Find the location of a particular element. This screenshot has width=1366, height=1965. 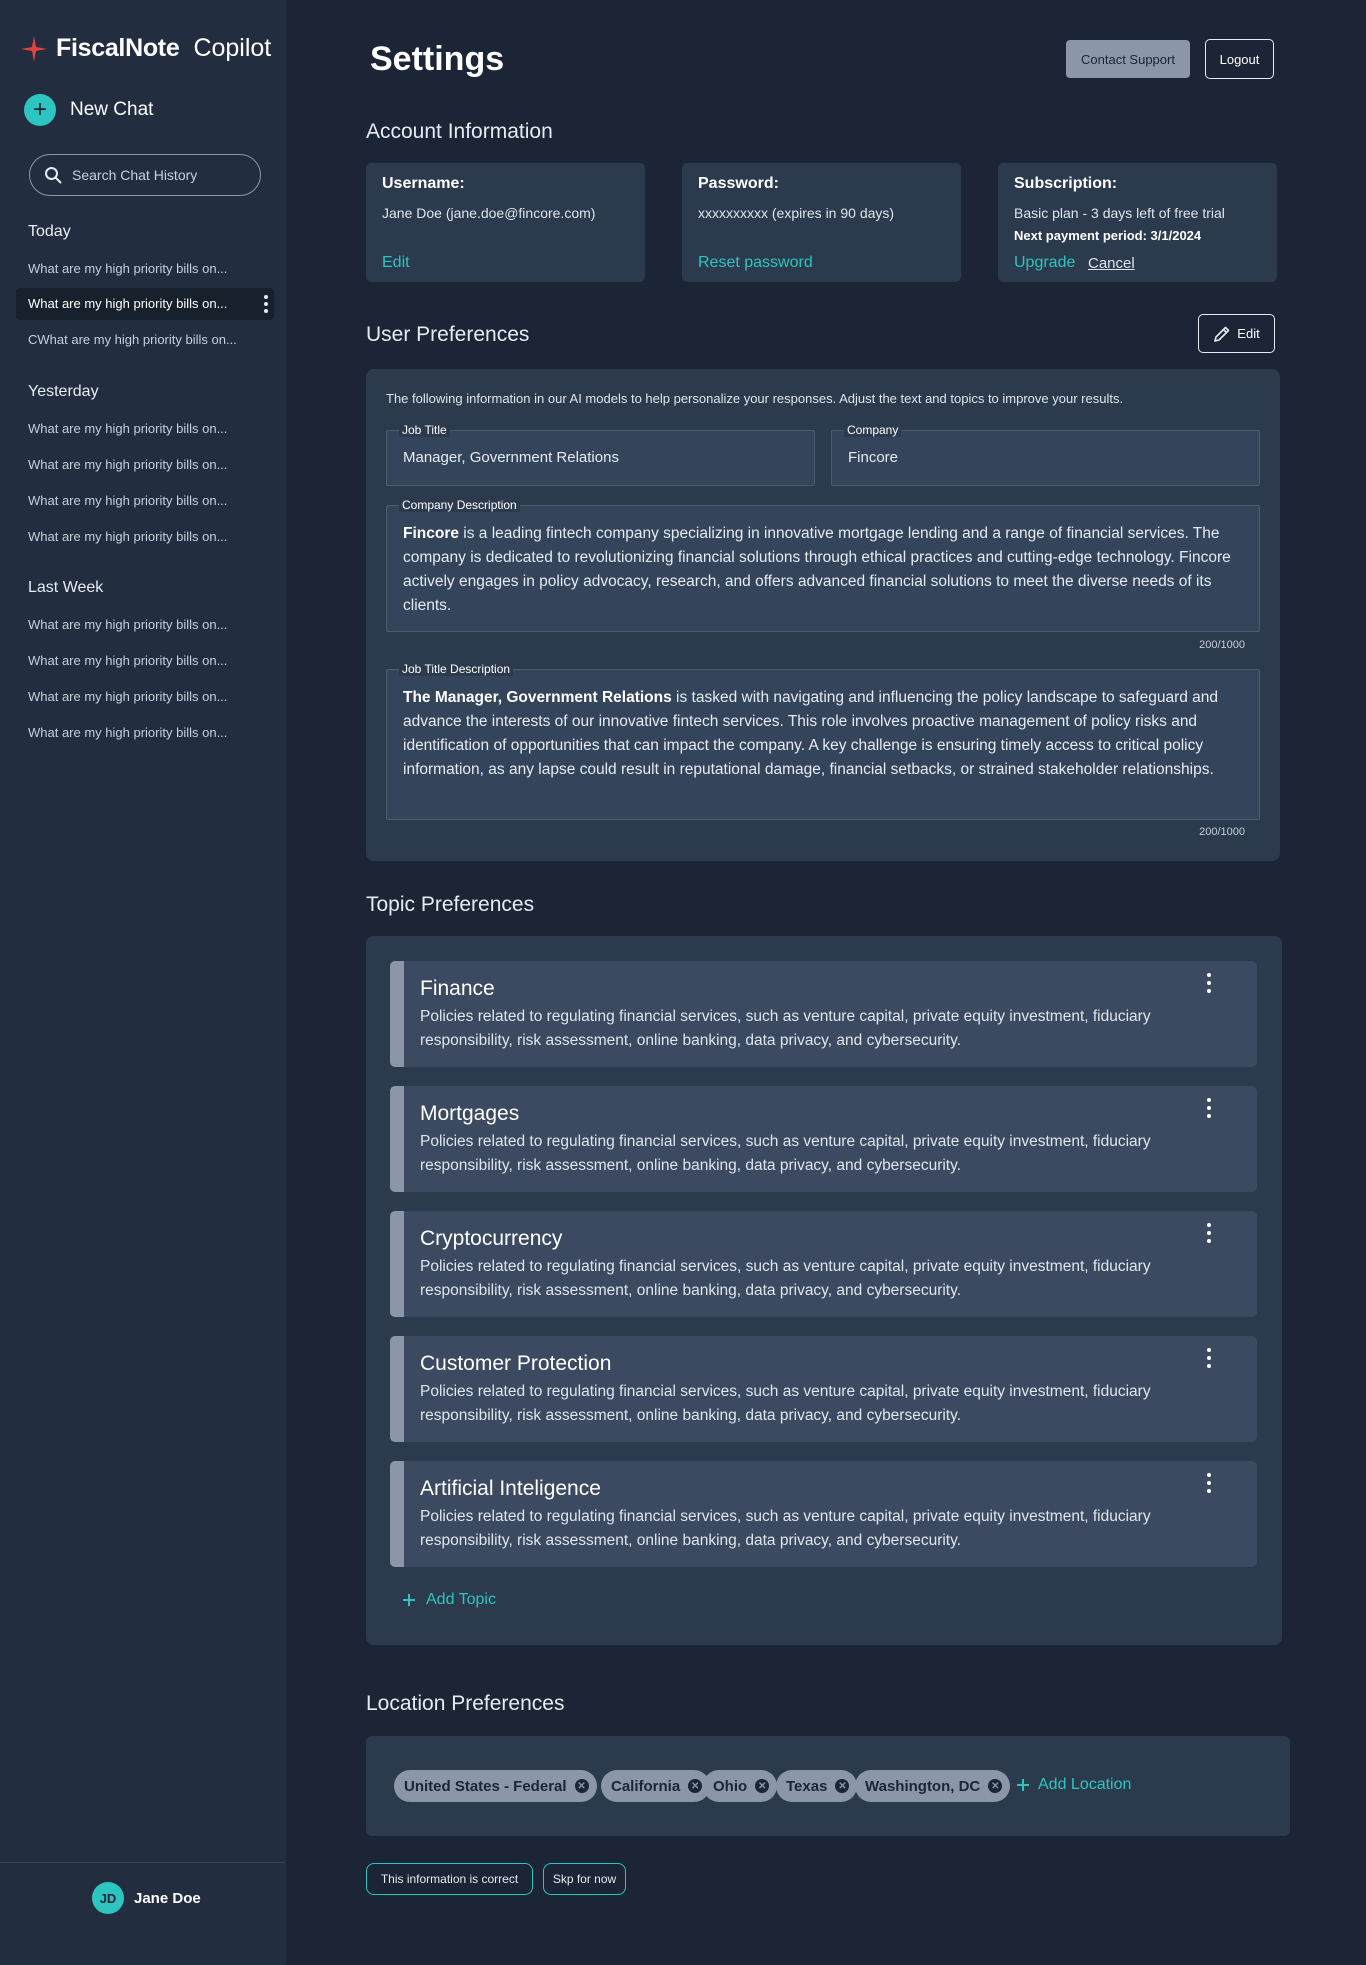

company-field: Company Fincore is located at coordinates (1045, 454).